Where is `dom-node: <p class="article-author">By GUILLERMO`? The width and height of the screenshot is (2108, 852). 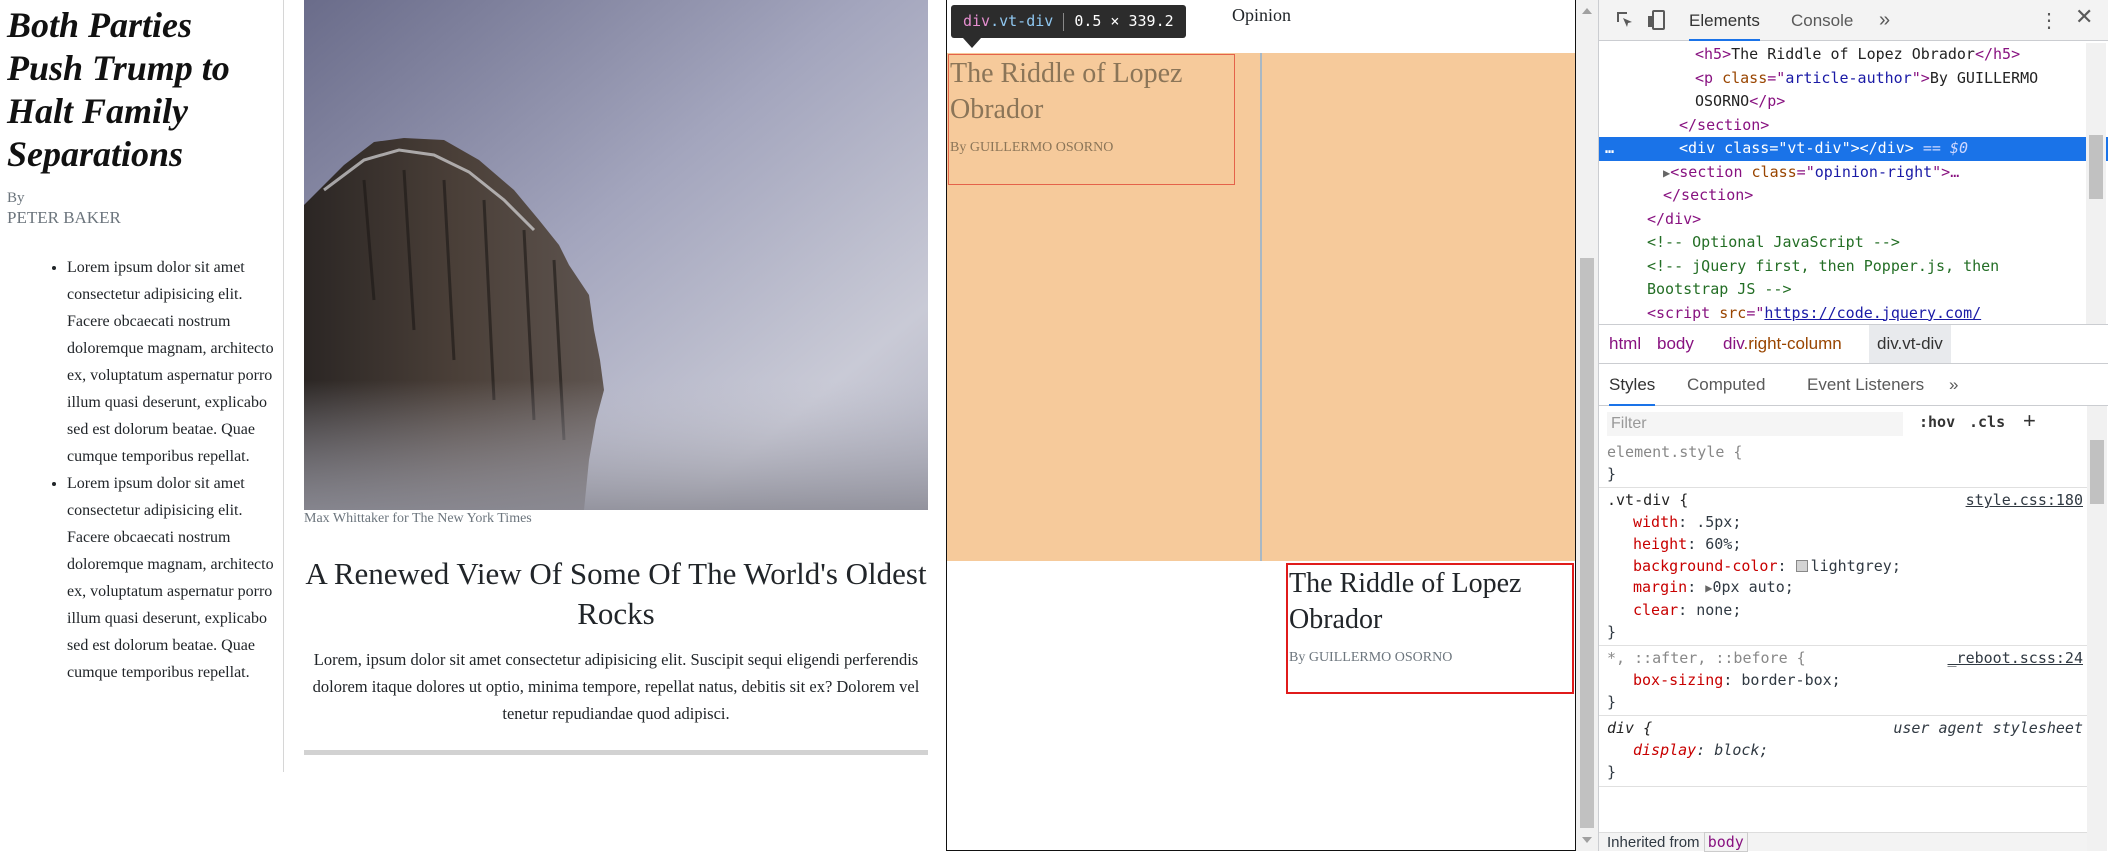
dom-node: <p class="article-author">By GUILLERMO is located at coordinates (1853, 79).